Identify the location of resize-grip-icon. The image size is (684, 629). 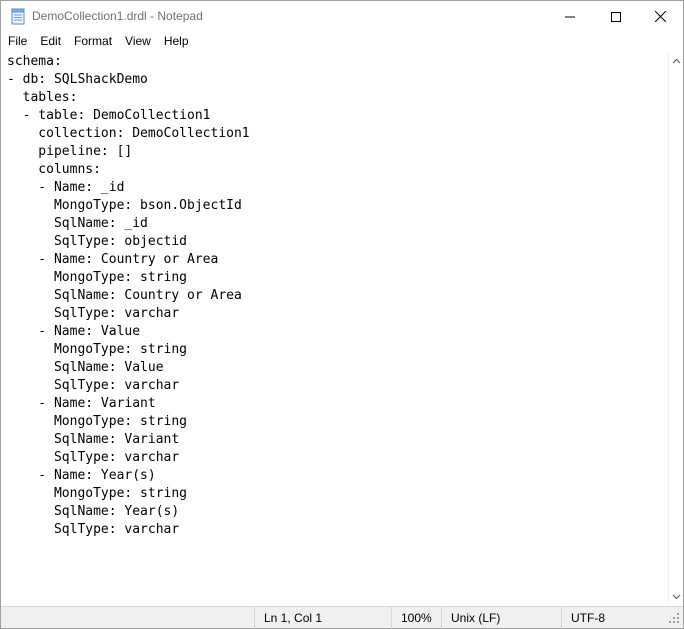
(674, 618).